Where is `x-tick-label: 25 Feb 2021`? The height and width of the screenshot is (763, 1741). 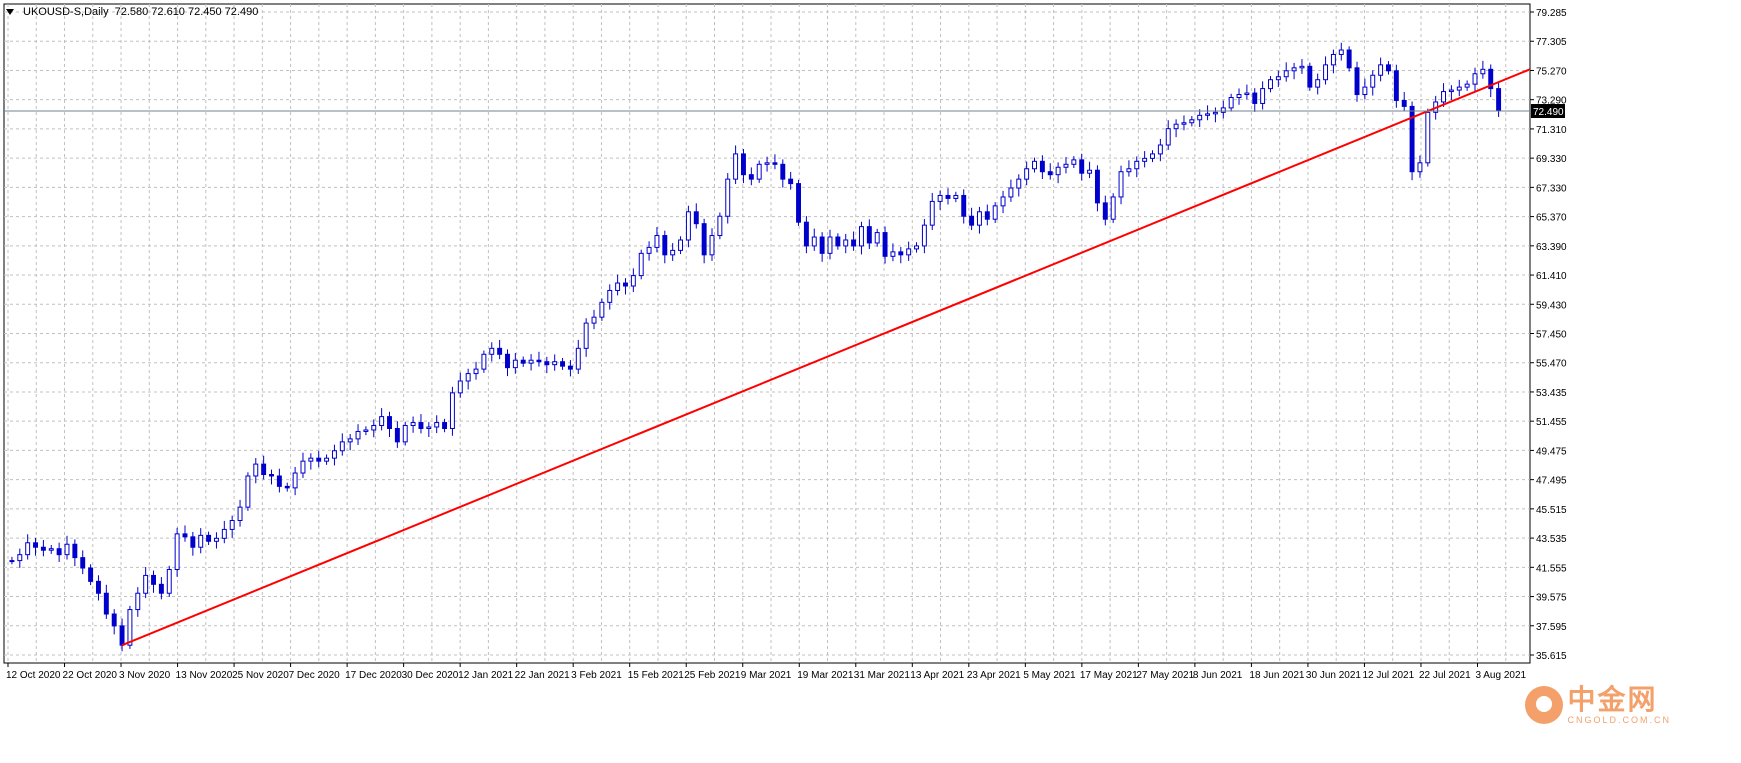 x-tick-label: 25 Feb 2021 is located at coordinates (712, 675).